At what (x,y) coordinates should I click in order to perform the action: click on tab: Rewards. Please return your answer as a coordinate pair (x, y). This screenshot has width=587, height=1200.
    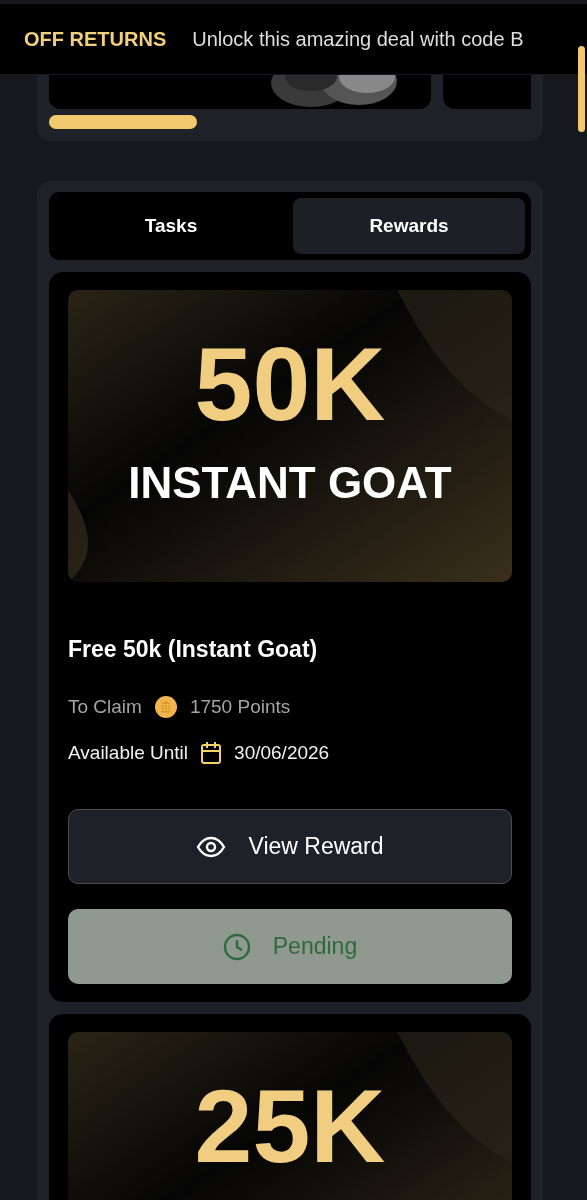
    Looking at the image, I should click on (409, 226).